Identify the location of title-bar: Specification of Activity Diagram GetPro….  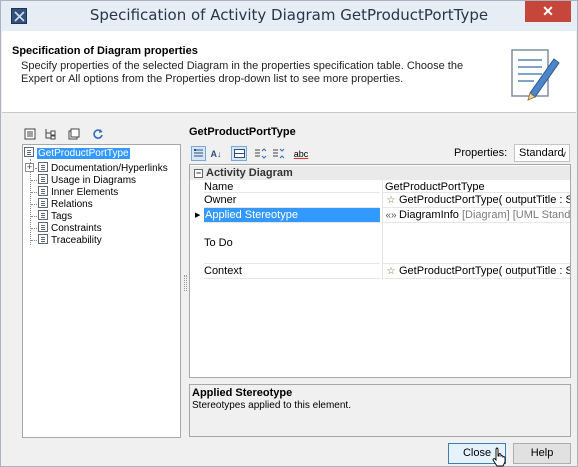
(289, 16).